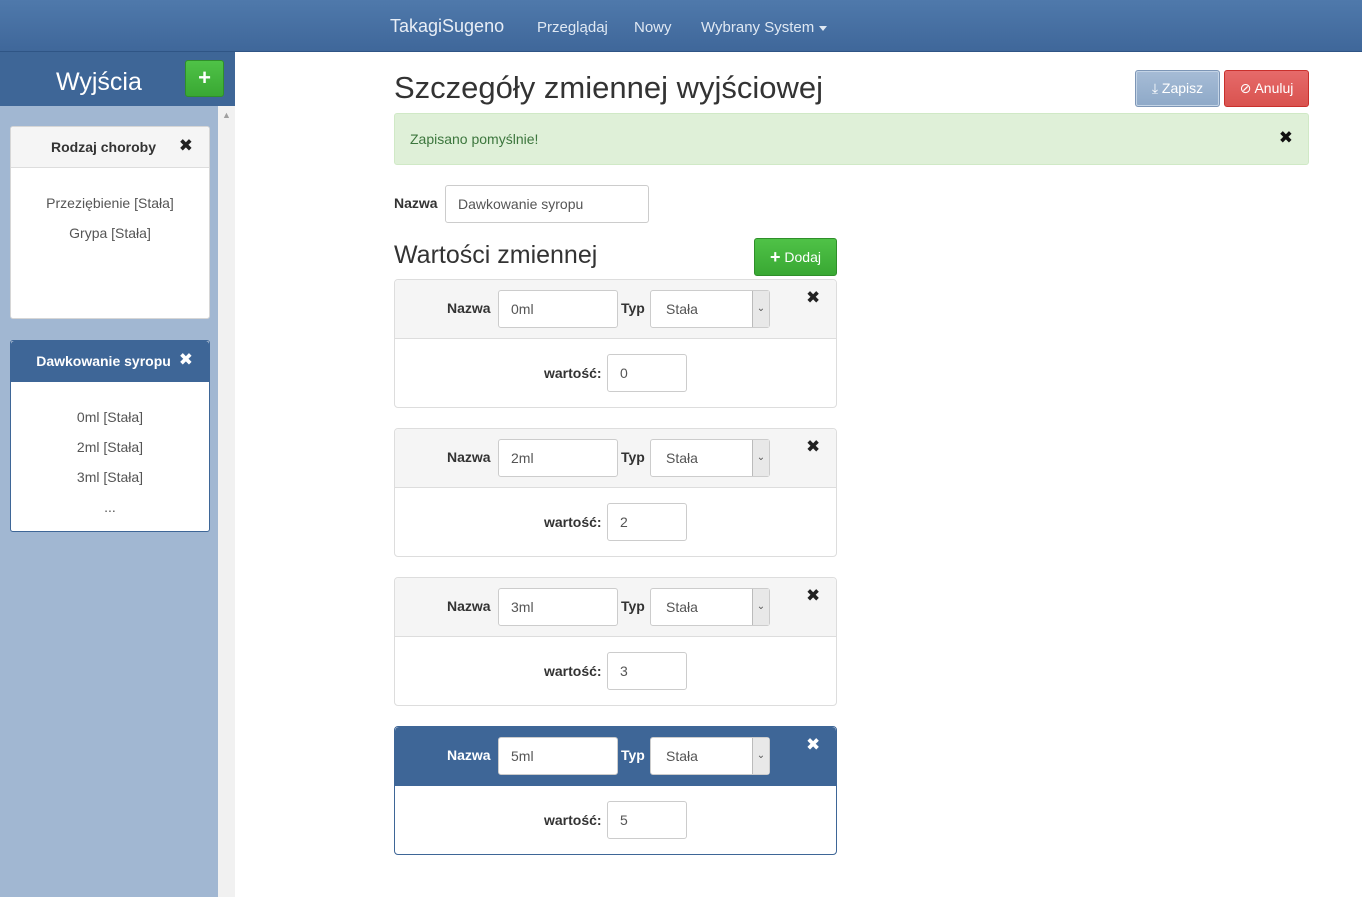  I want to click on panel-header: Nazwa 5ml Typ Stała ⌄ ✖, so click(615, 756).